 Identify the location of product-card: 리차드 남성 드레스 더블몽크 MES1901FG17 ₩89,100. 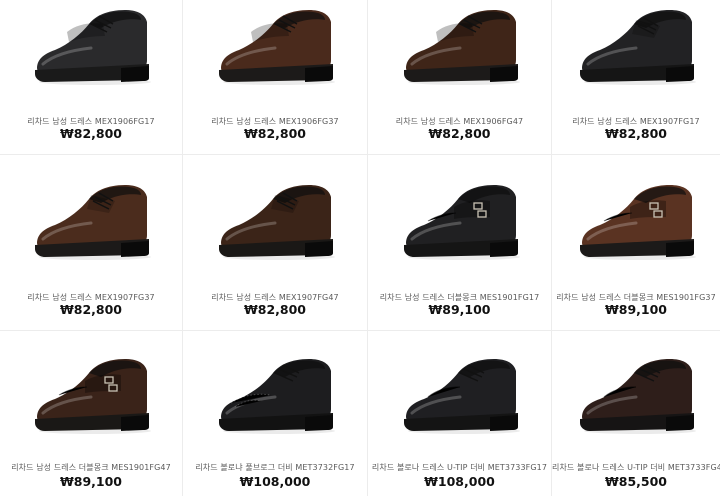
(460, 243).